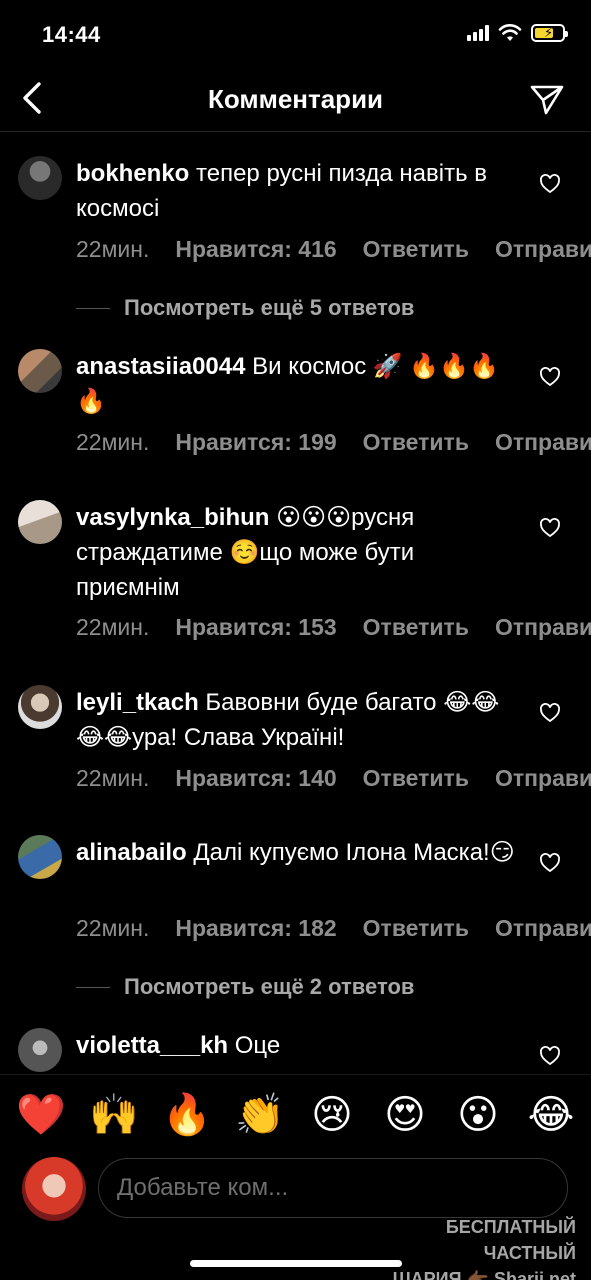  I want to click on watermark: БЕСПЛАТНЫЙ ЧАСТНЫЙ ШАРИЯ 👉🏾 Sharij.net, so click(468, 1247).